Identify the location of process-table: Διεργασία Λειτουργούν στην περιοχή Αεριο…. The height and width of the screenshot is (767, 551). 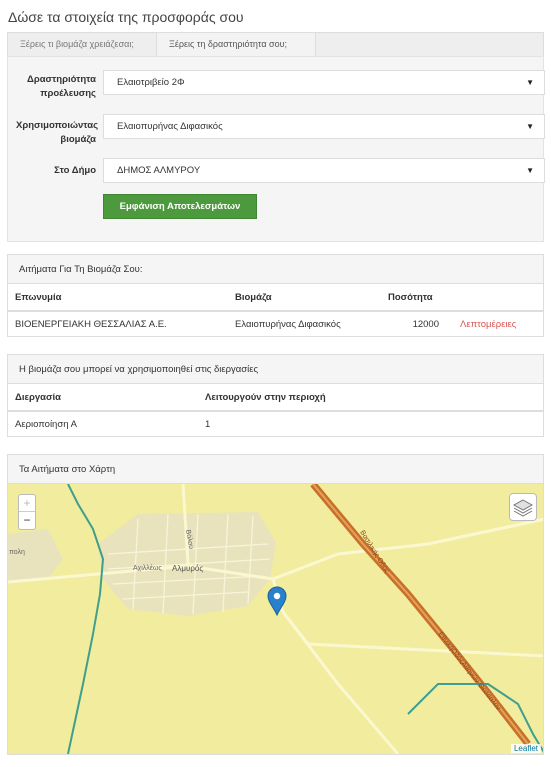
(275, 410).